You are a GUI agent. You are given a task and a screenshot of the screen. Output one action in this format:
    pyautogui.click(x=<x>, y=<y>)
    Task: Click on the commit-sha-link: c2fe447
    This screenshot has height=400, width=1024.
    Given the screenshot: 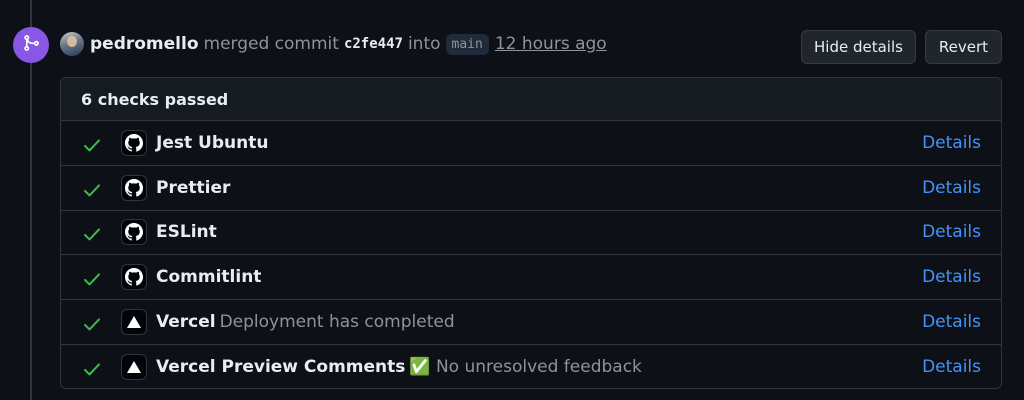 What is the action you would take?
    pyautogui.click(x=373, y=44)
    